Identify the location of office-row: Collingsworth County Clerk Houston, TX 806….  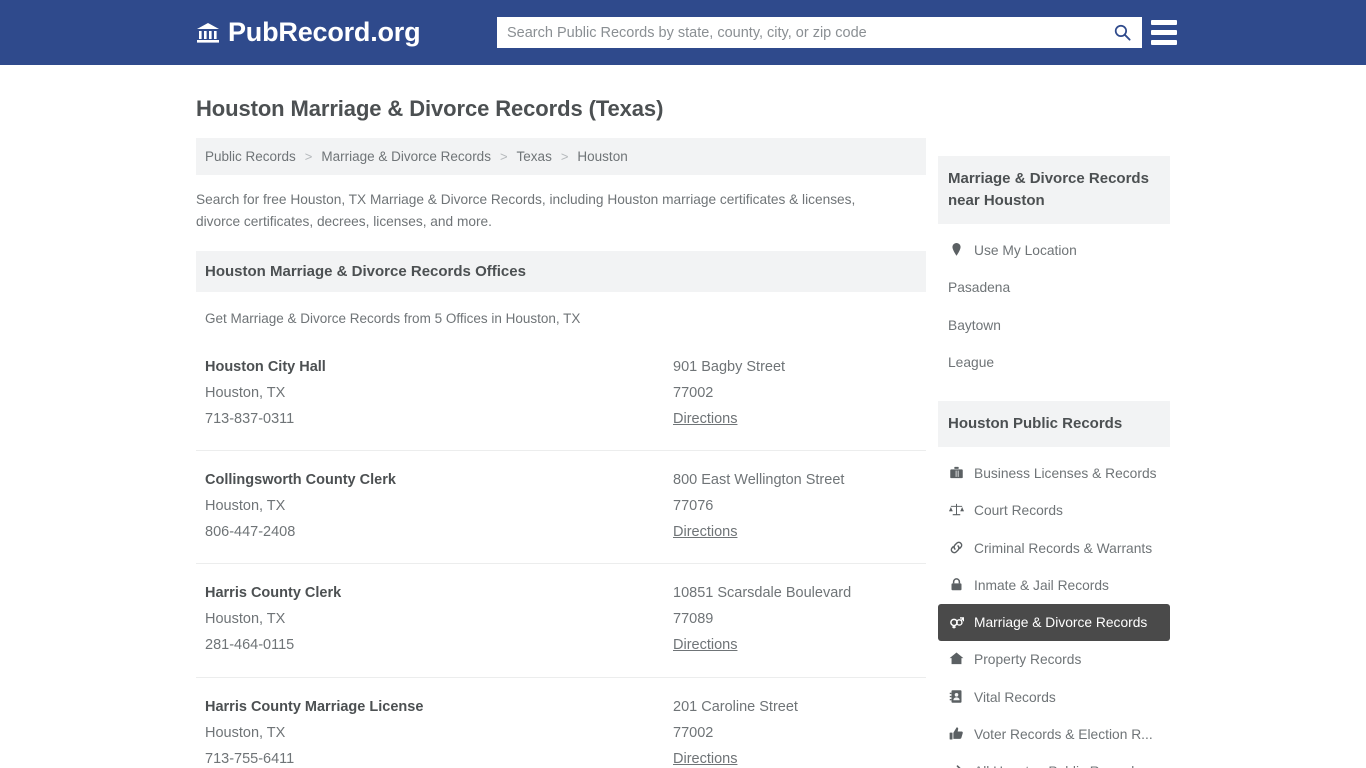
(561, 506).